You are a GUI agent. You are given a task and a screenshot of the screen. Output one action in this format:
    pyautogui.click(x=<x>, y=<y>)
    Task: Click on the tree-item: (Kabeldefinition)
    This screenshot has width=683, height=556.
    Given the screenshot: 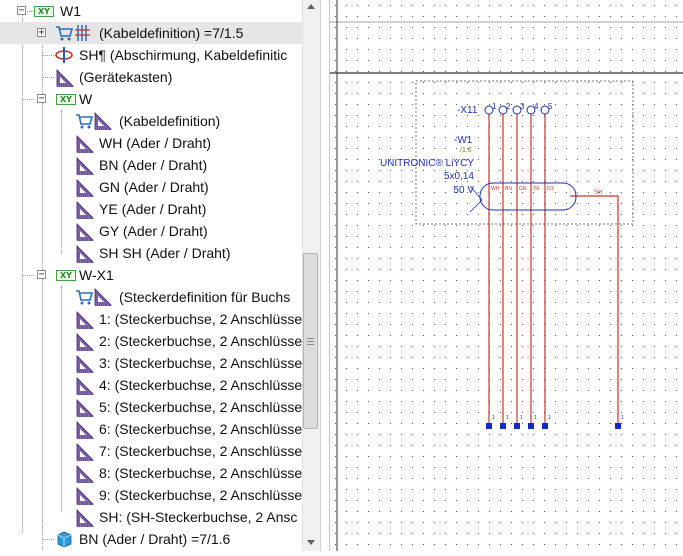 What is the action you would take?
    pyautogui.click(x=151, y=121)
    